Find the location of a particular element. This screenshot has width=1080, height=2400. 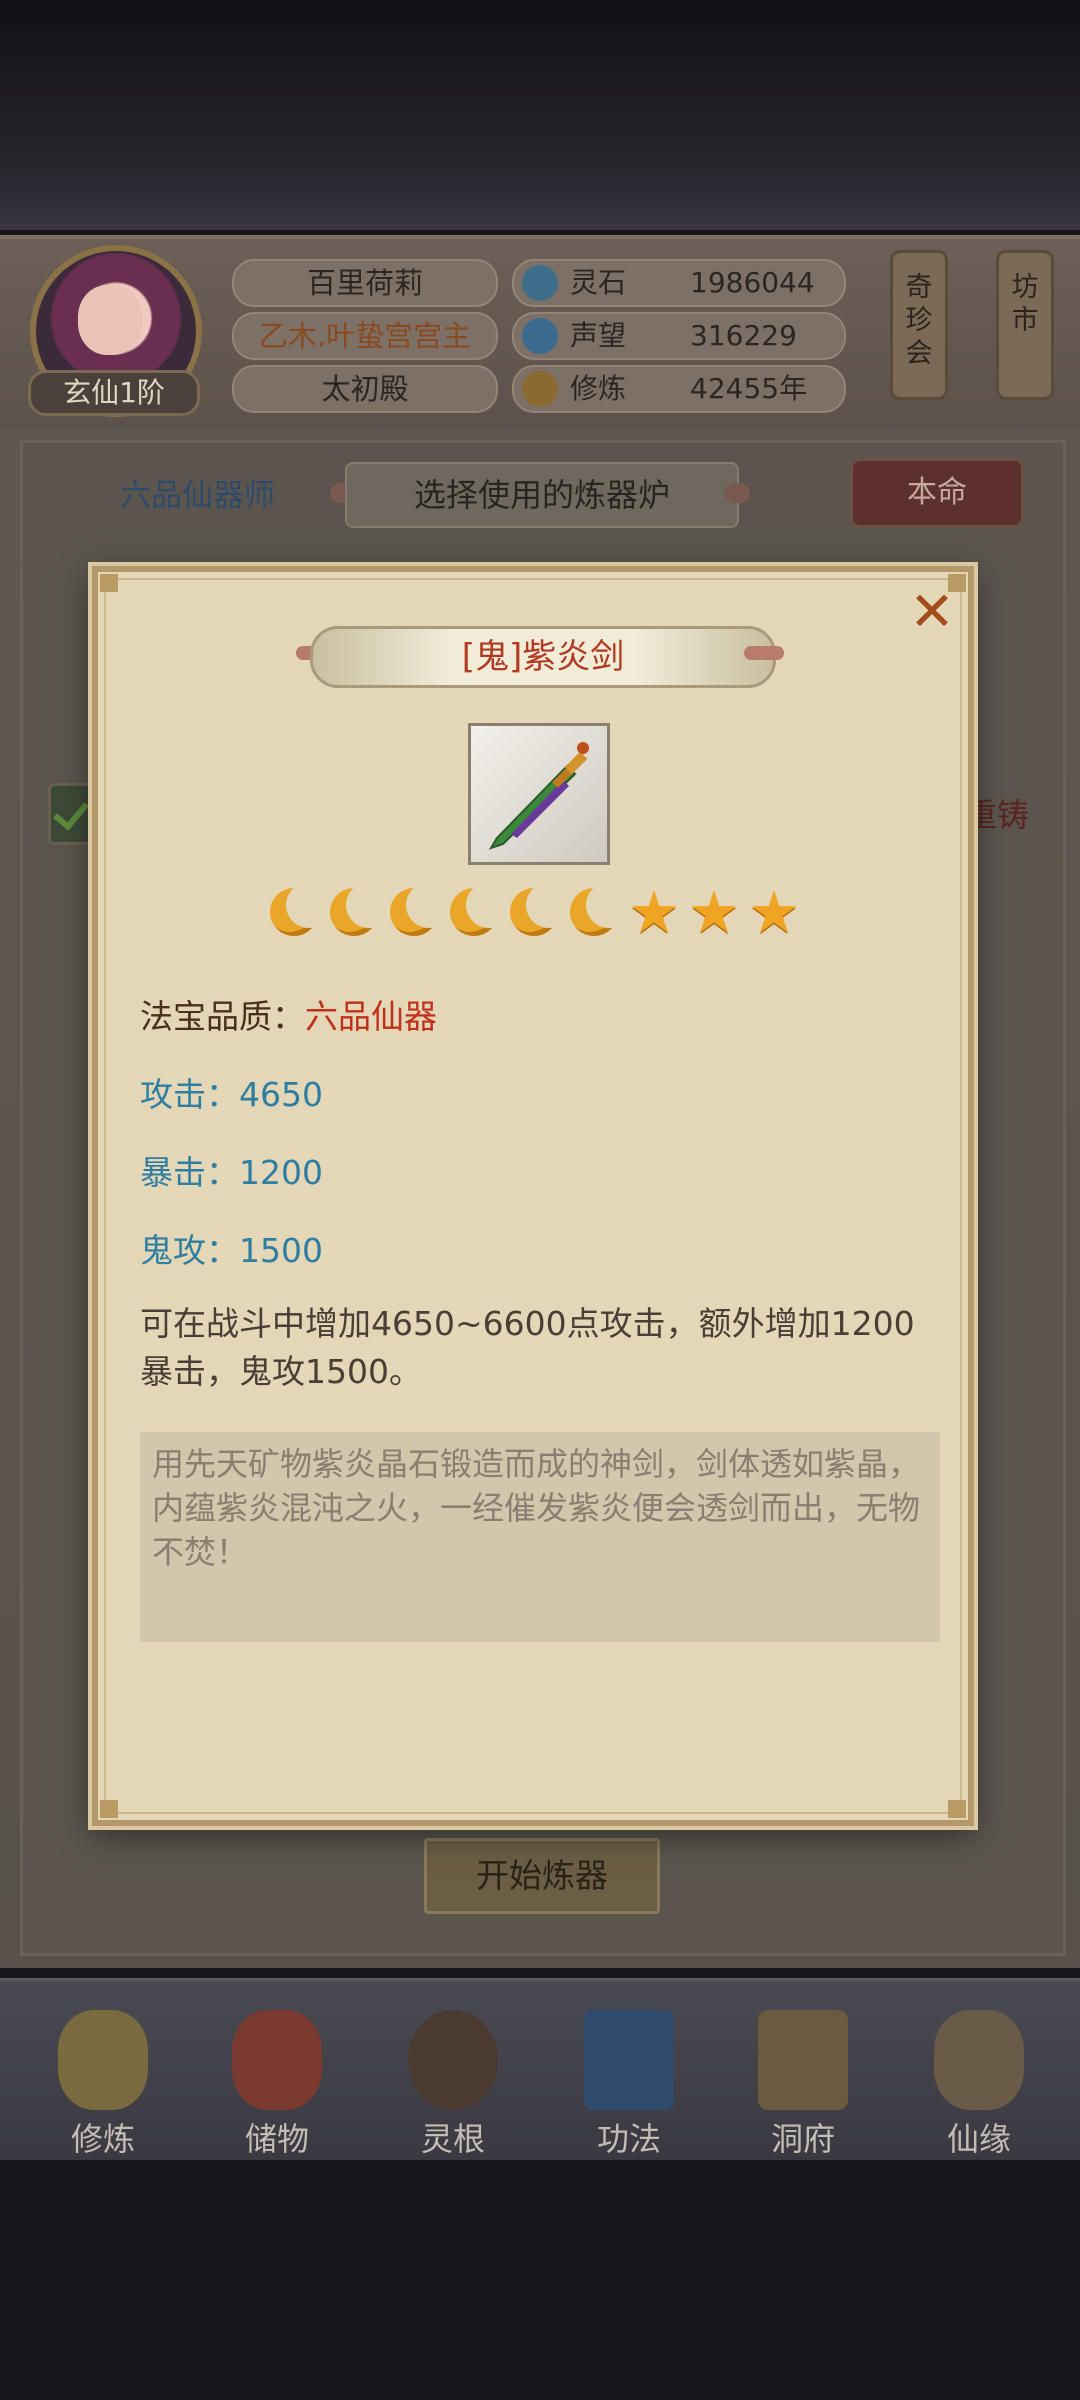

quality-label: 法宝品质： is located at coordinates (222, 1016).